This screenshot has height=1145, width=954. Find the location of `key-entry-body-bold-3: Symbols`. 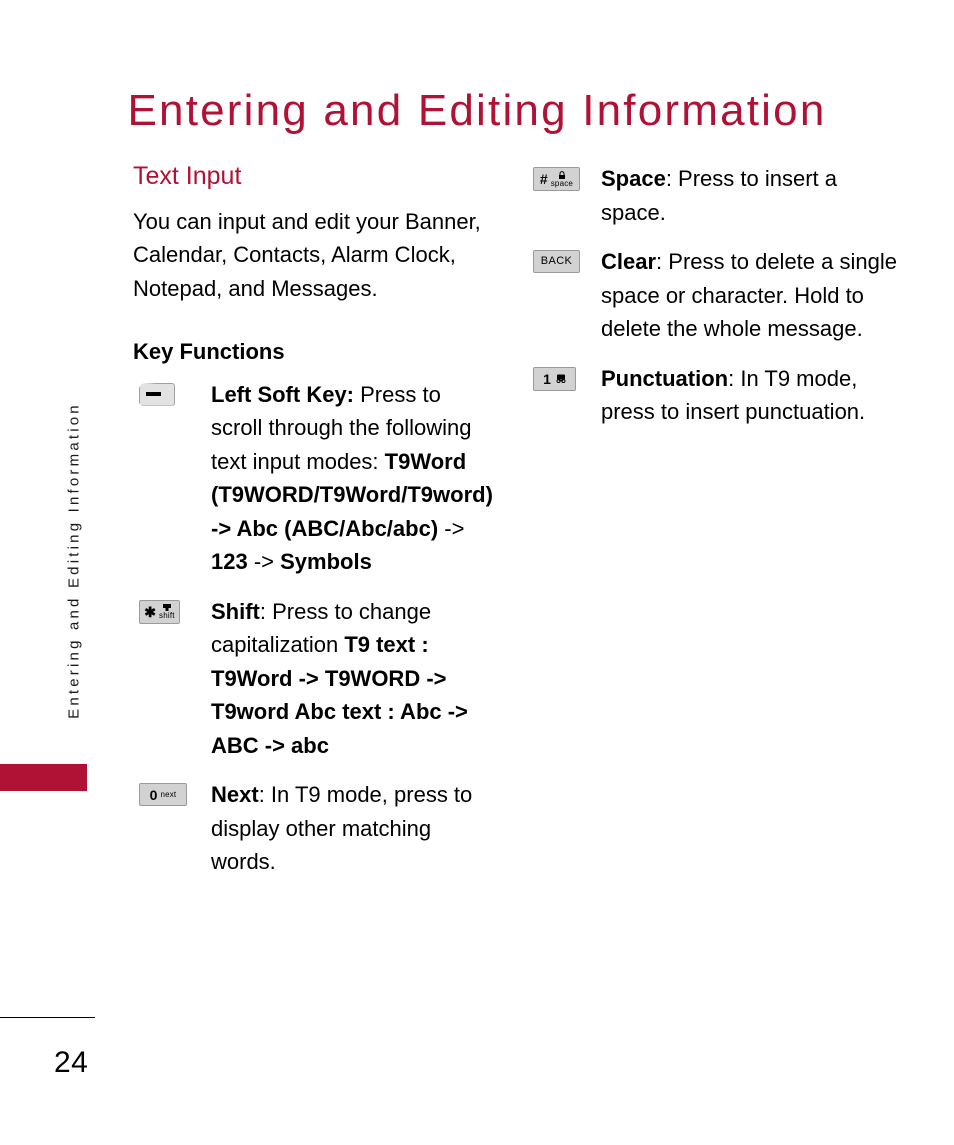

key-entry-body-bold-3: Symbols is located at coordinates (326, 562).